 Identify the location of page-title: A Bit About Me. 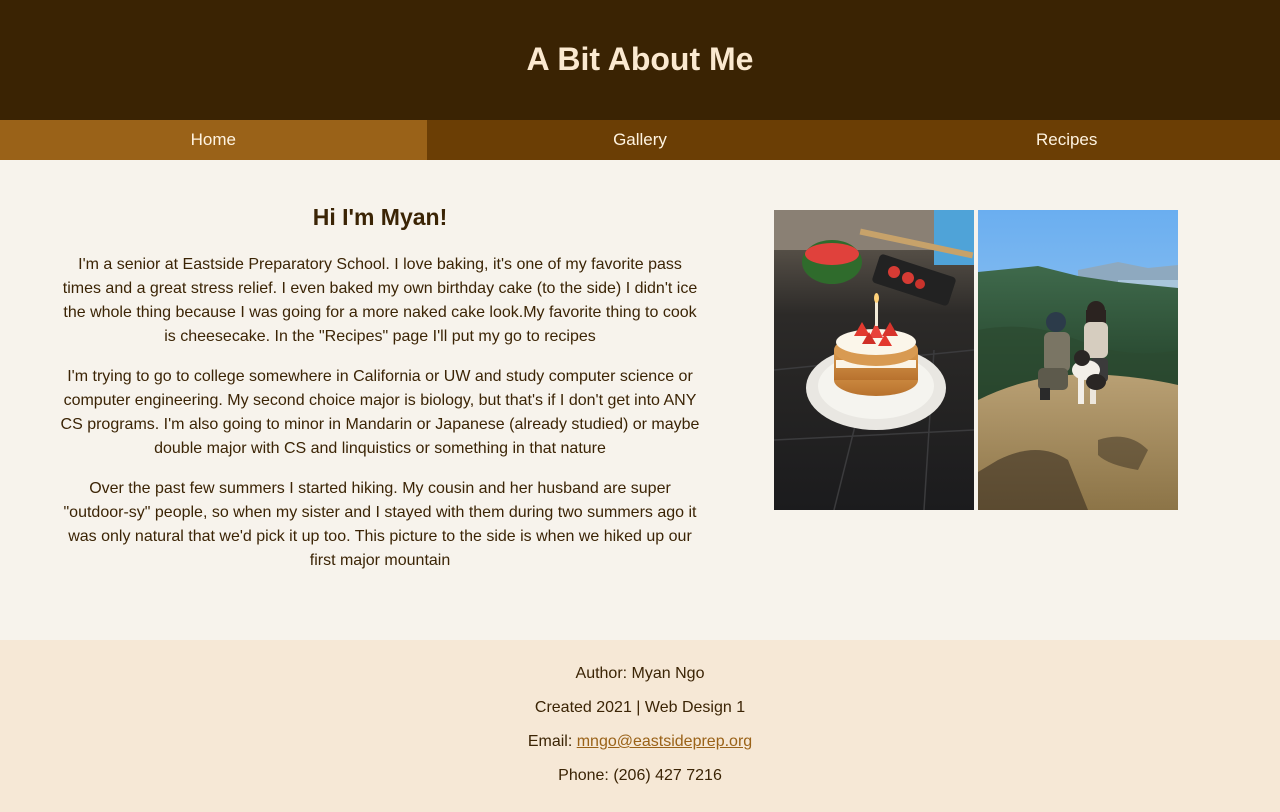
(640, 58).